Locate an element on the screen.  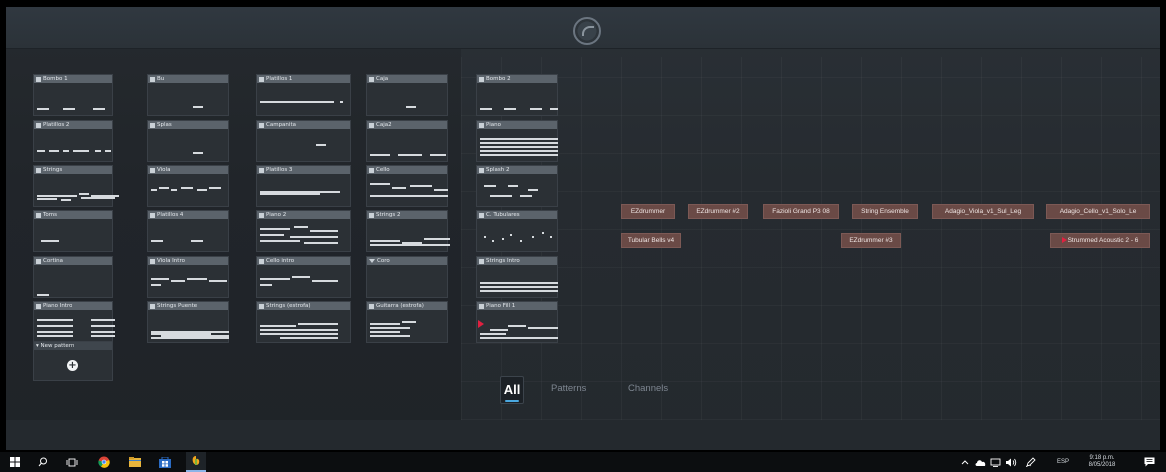
pattern-tile: Cortina is located at coordinates (73, 277).